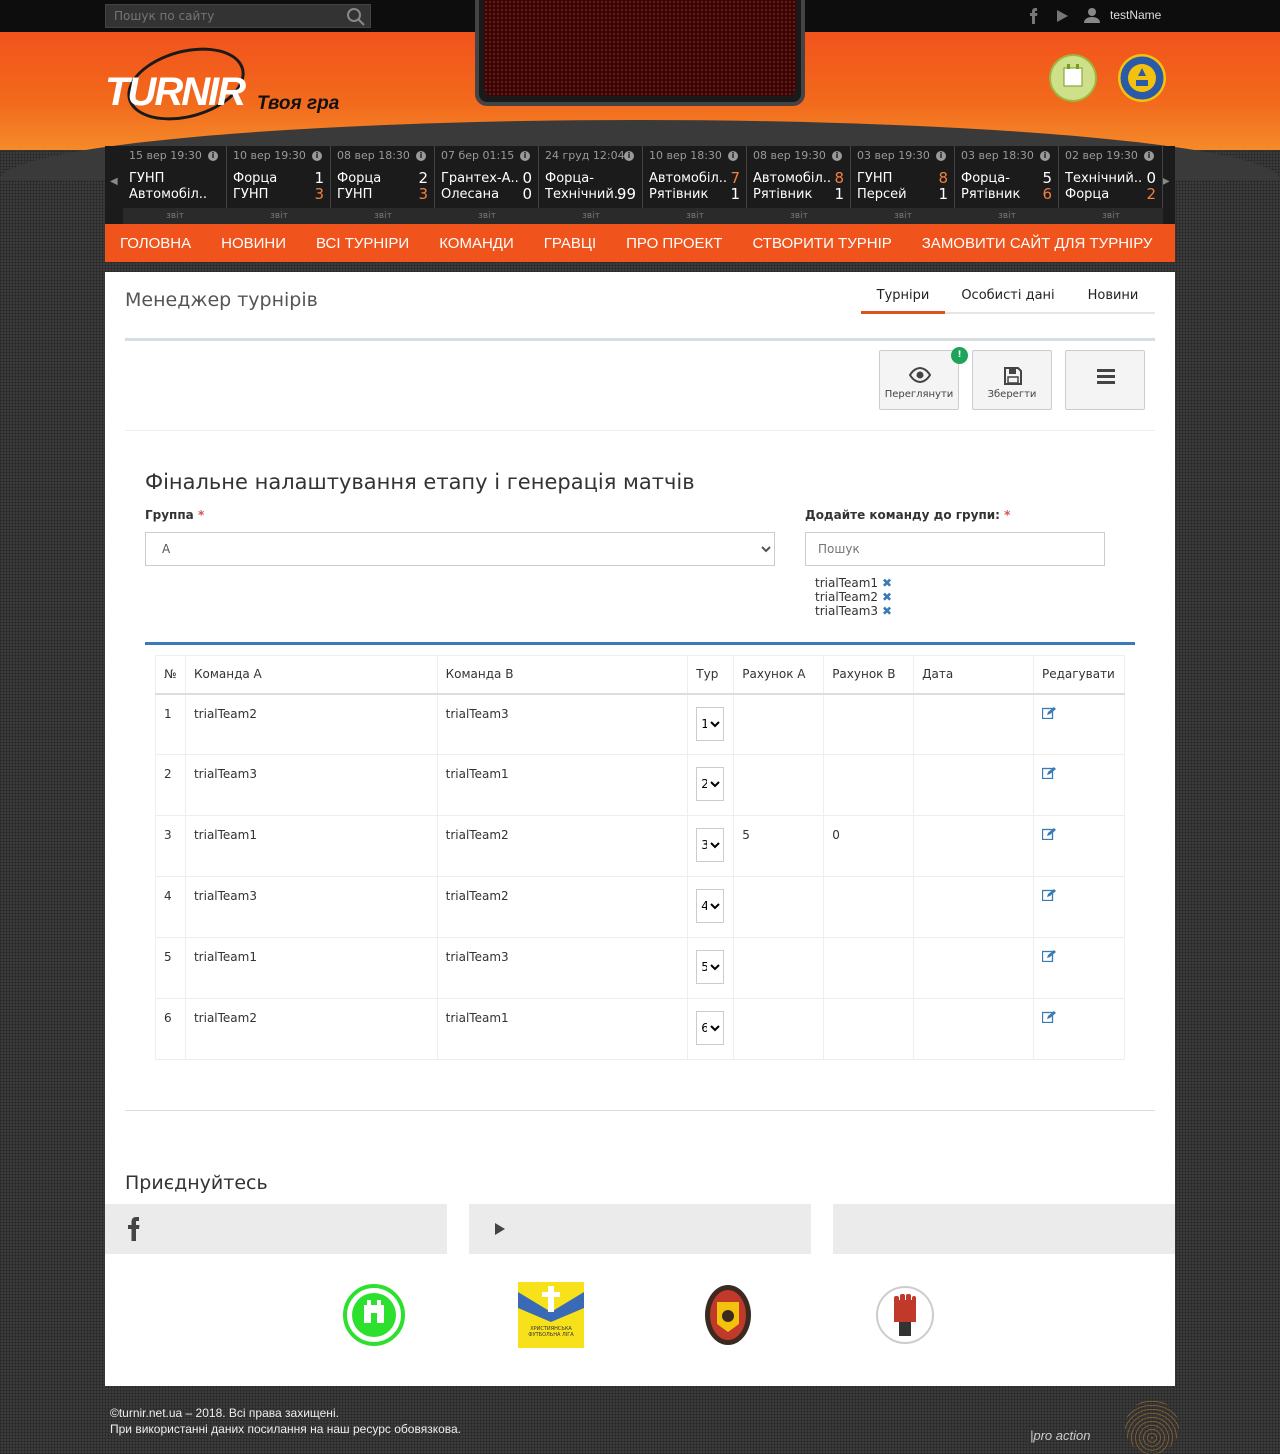 This screenshot has height=1454, width=1280. I want to click on user-icon, so click(1092, 15).